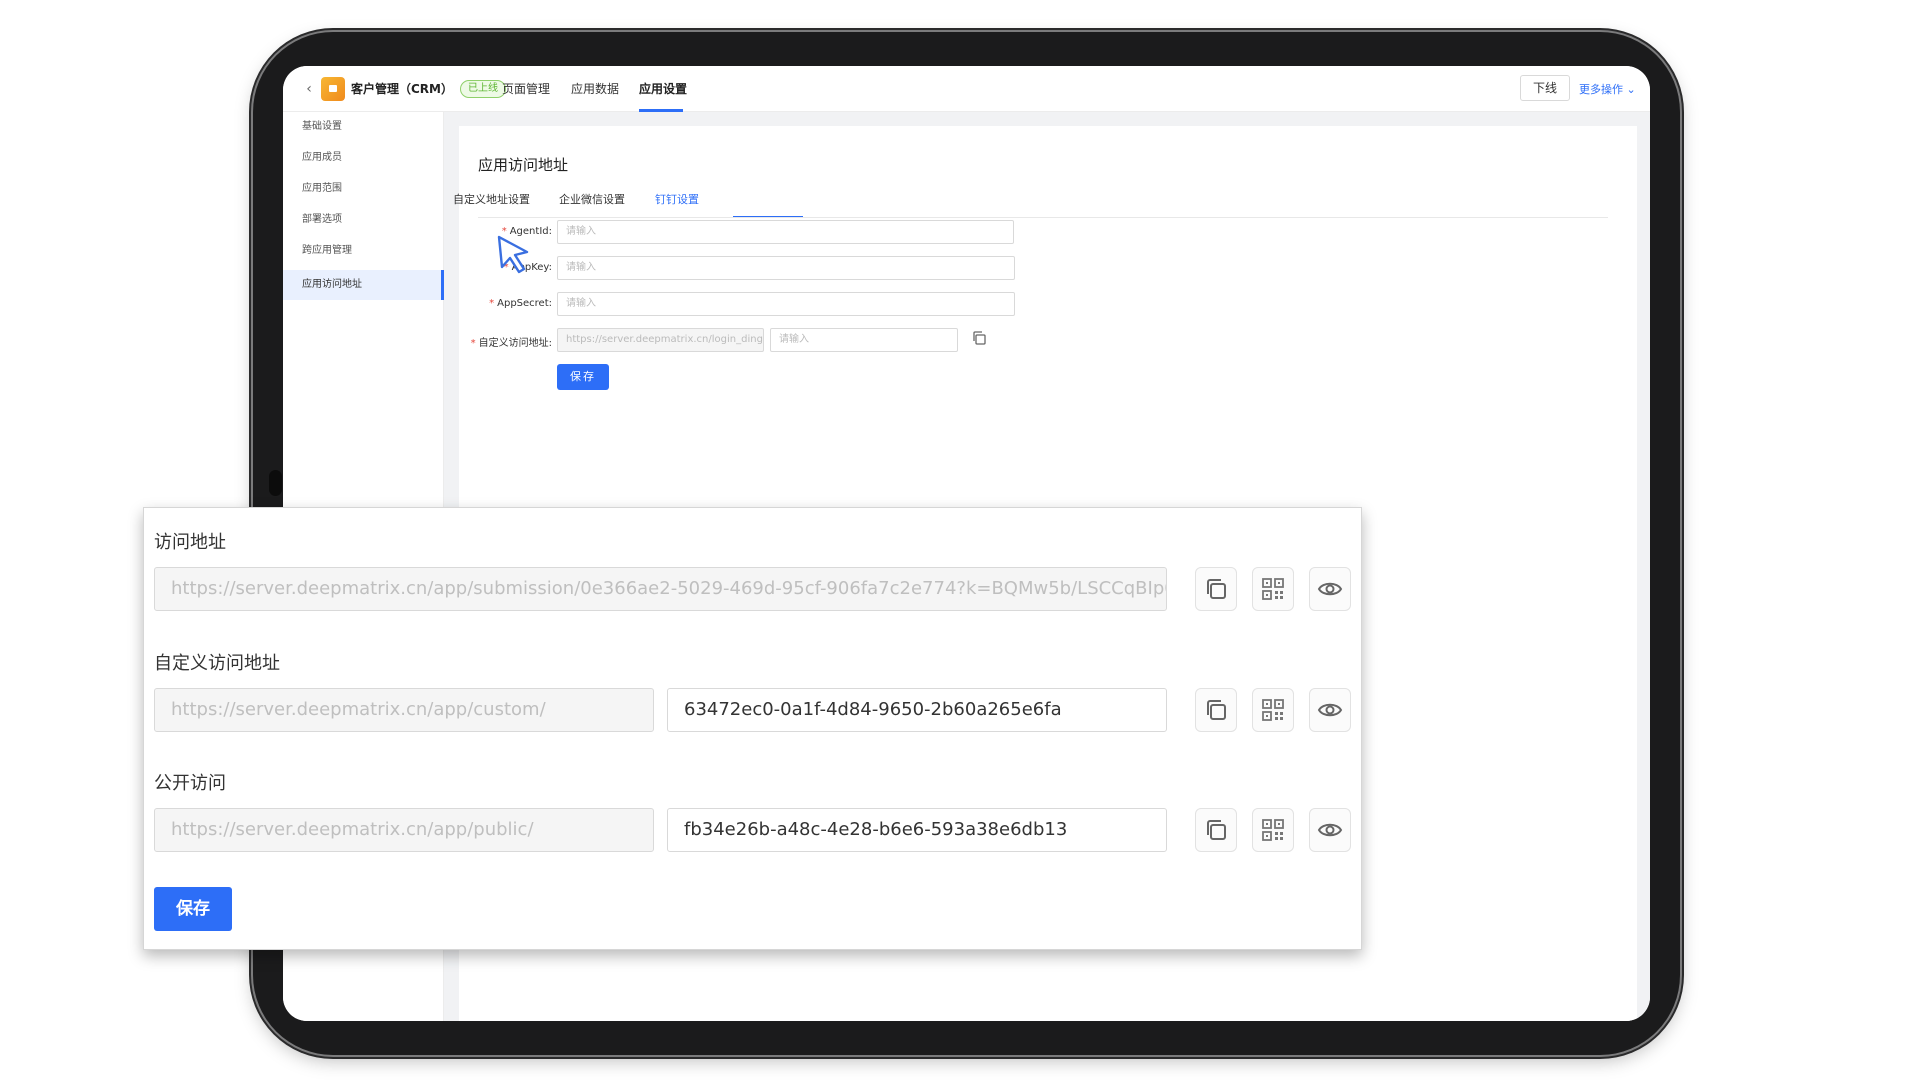 The image size is (1920, 1080). I want to click on offline-button: 下线, so click(1545, 88).